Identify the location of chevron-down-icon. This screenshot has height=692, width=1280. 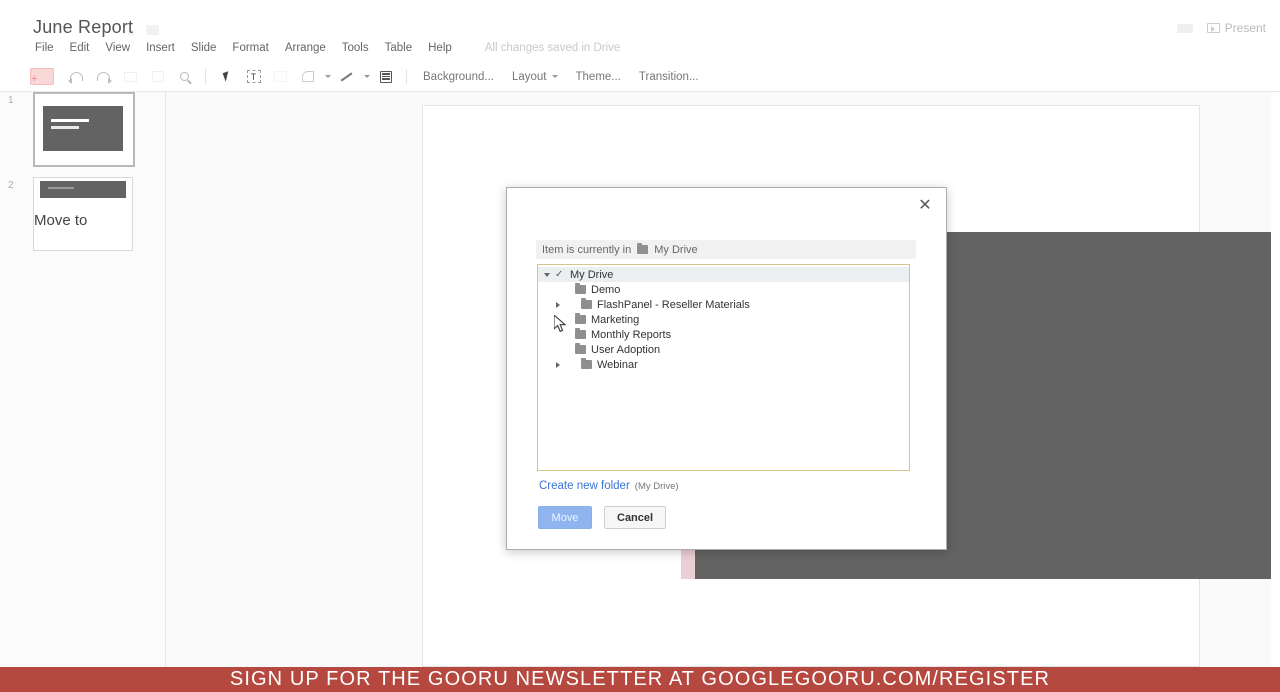
(547, 274).